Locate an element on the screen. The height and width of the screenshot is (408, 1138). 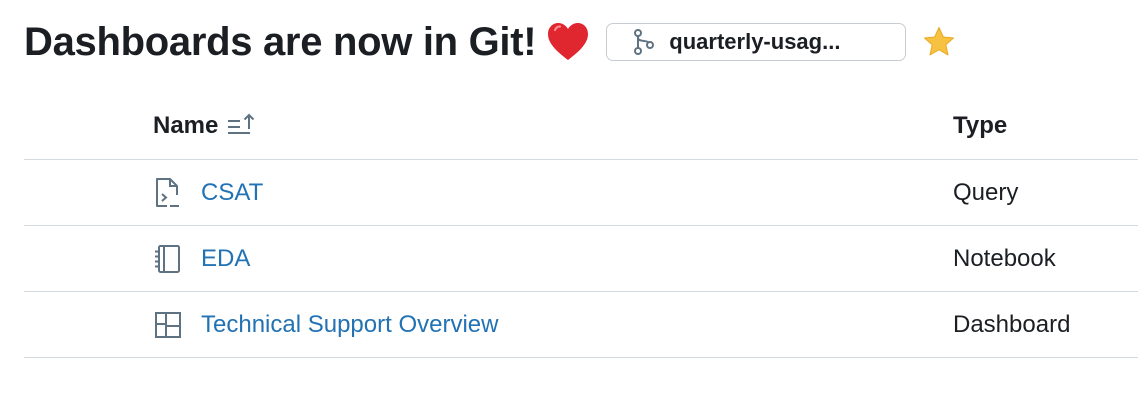
row-name-link: EDA is located at coordinates (225, 259).